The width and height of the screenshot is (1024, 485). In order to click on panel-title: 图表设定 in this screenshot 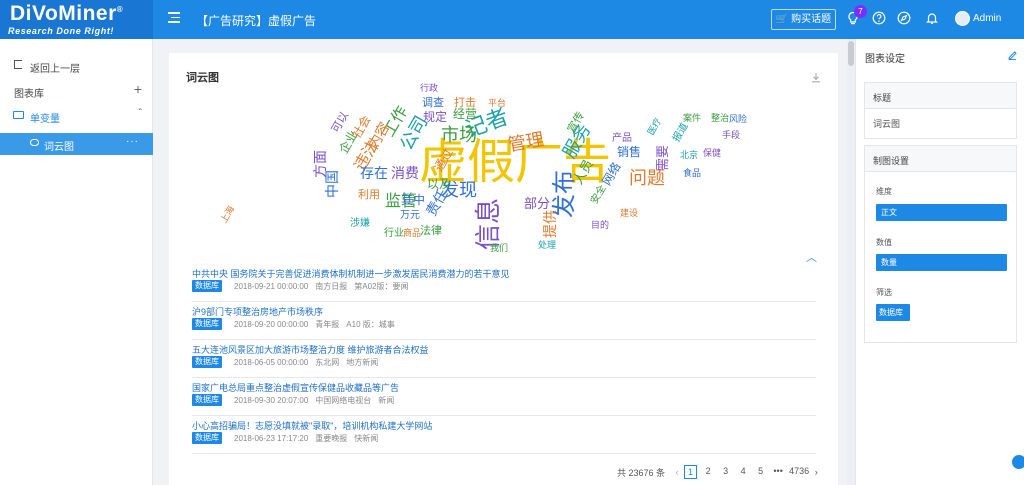, I will do `click(885, 59)`.